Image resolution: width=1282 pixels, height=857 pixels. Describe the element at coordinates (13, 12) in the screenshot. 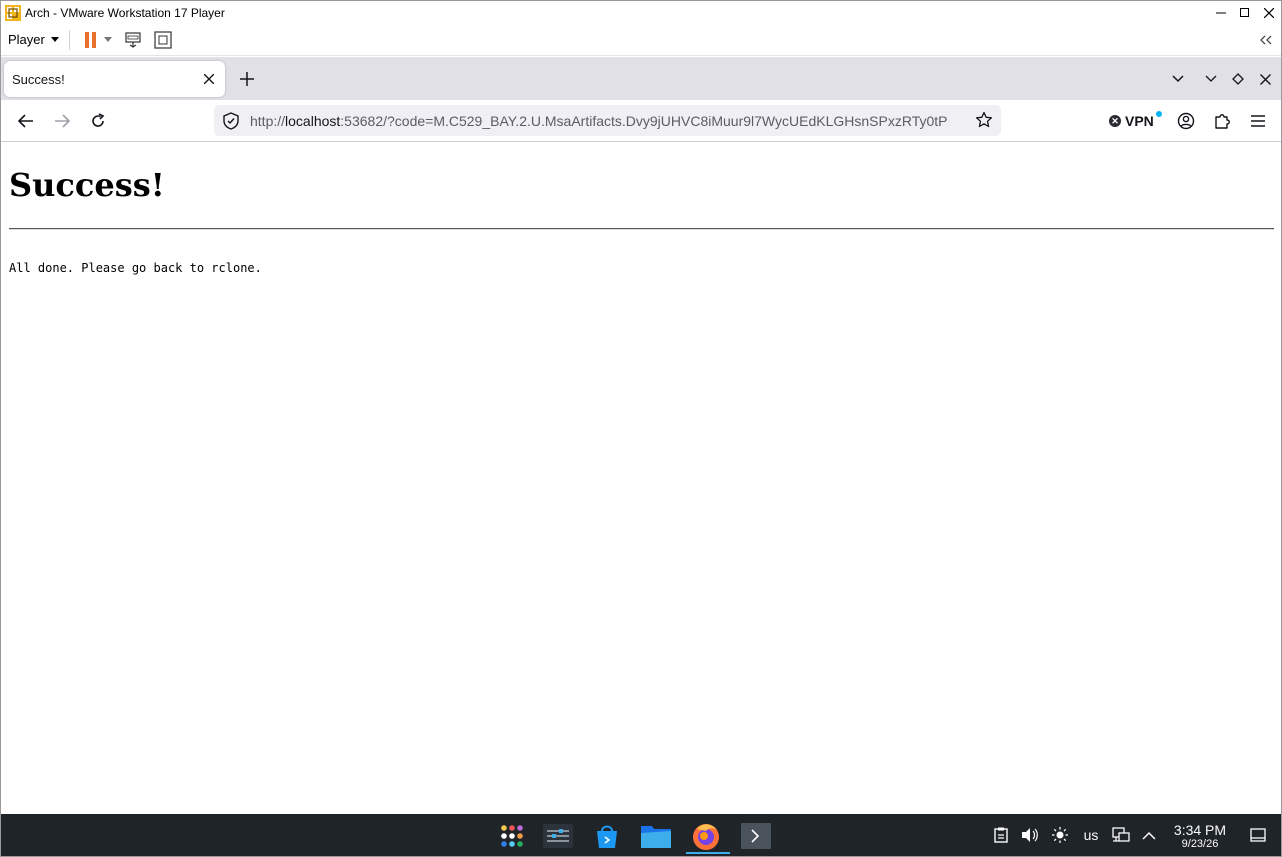

I see `vmware-logo-icon` at that location.